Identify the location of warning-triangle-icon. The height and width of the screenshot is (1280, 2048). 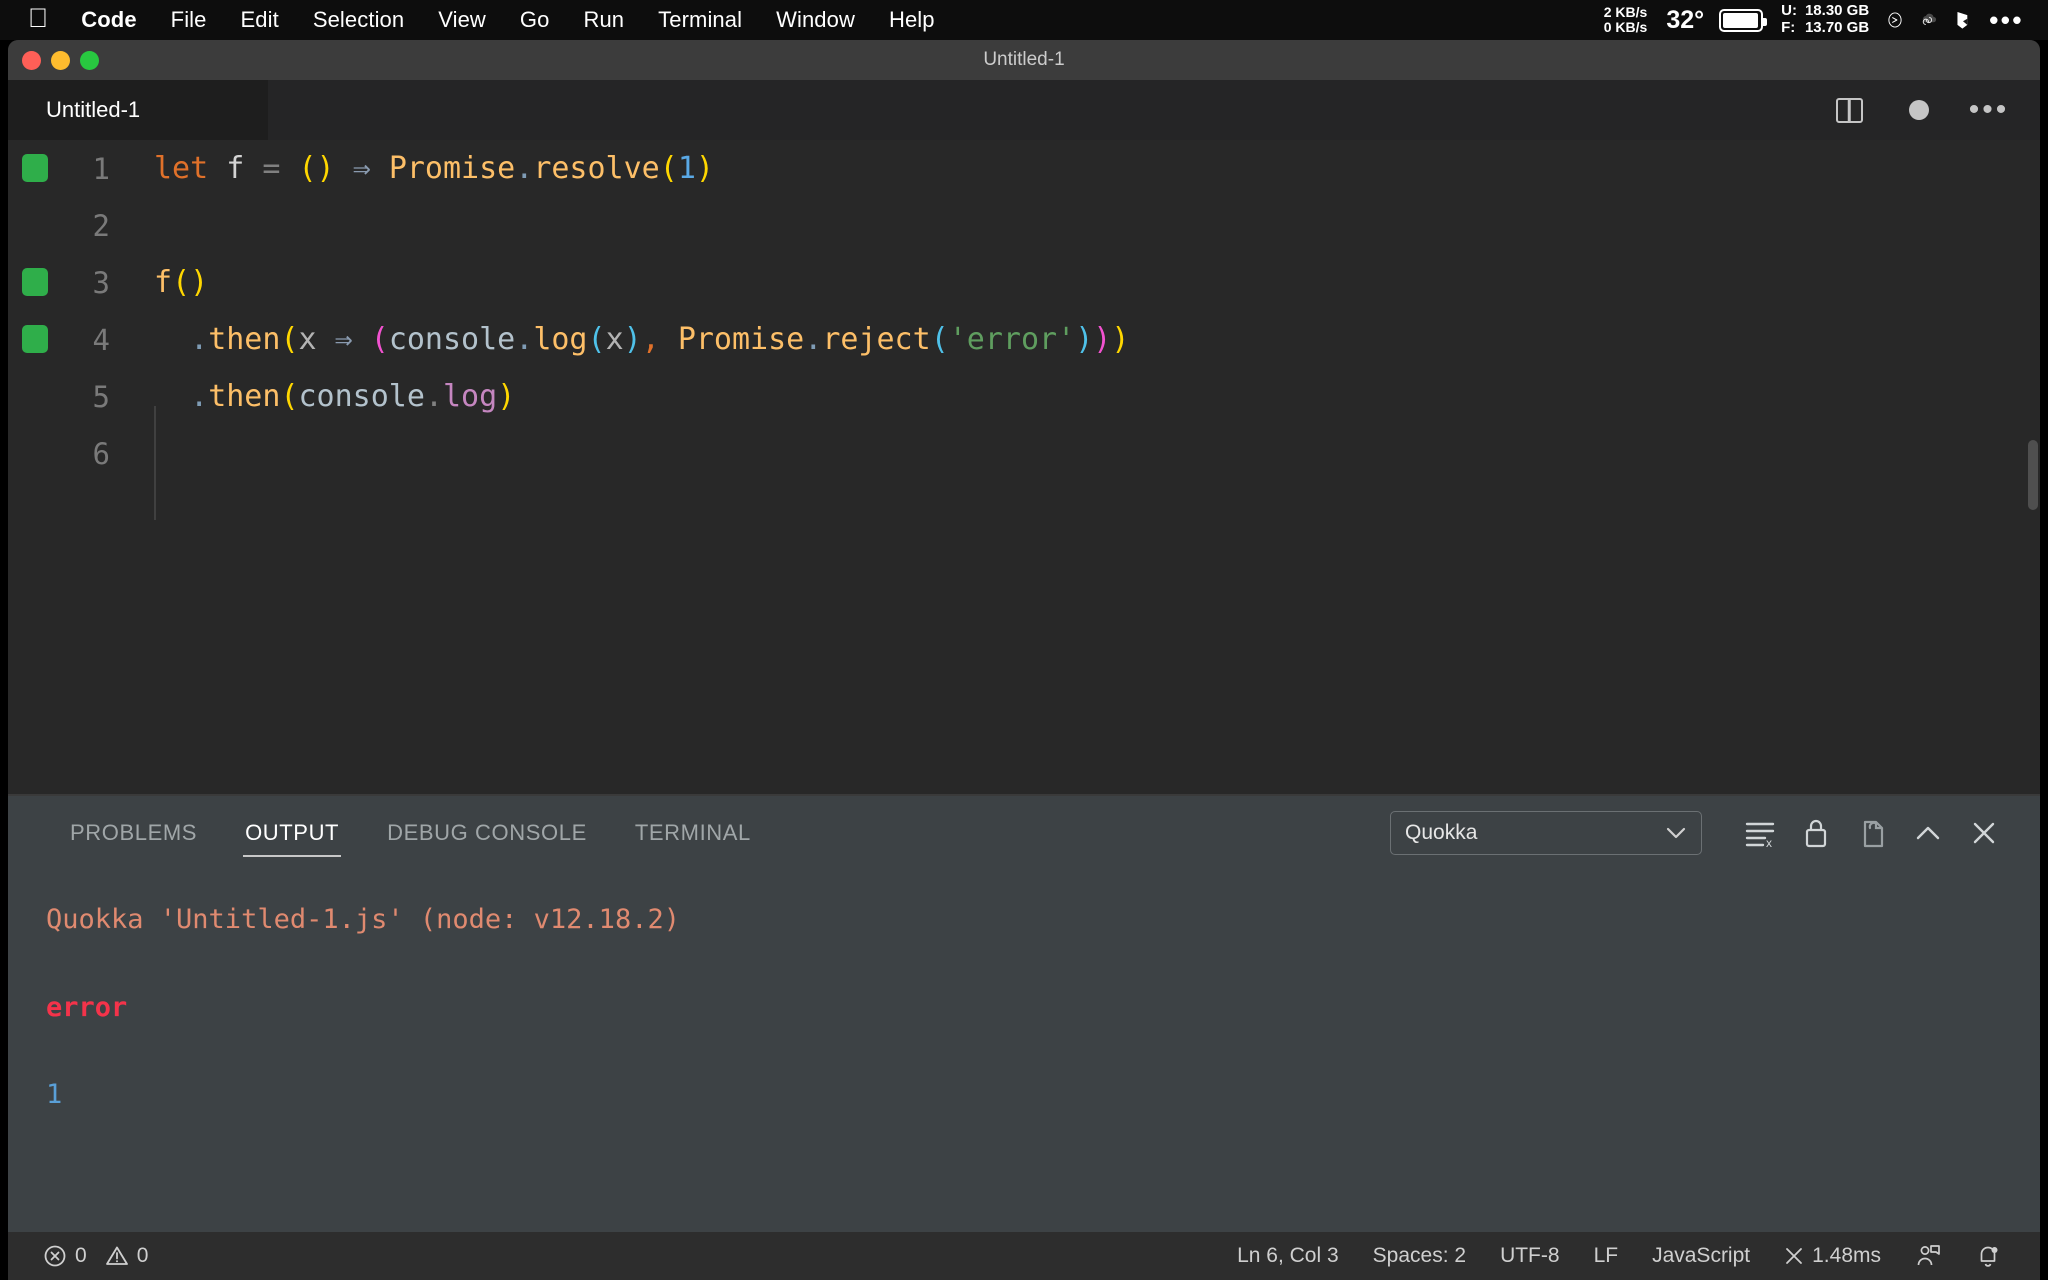
(117, 1256).